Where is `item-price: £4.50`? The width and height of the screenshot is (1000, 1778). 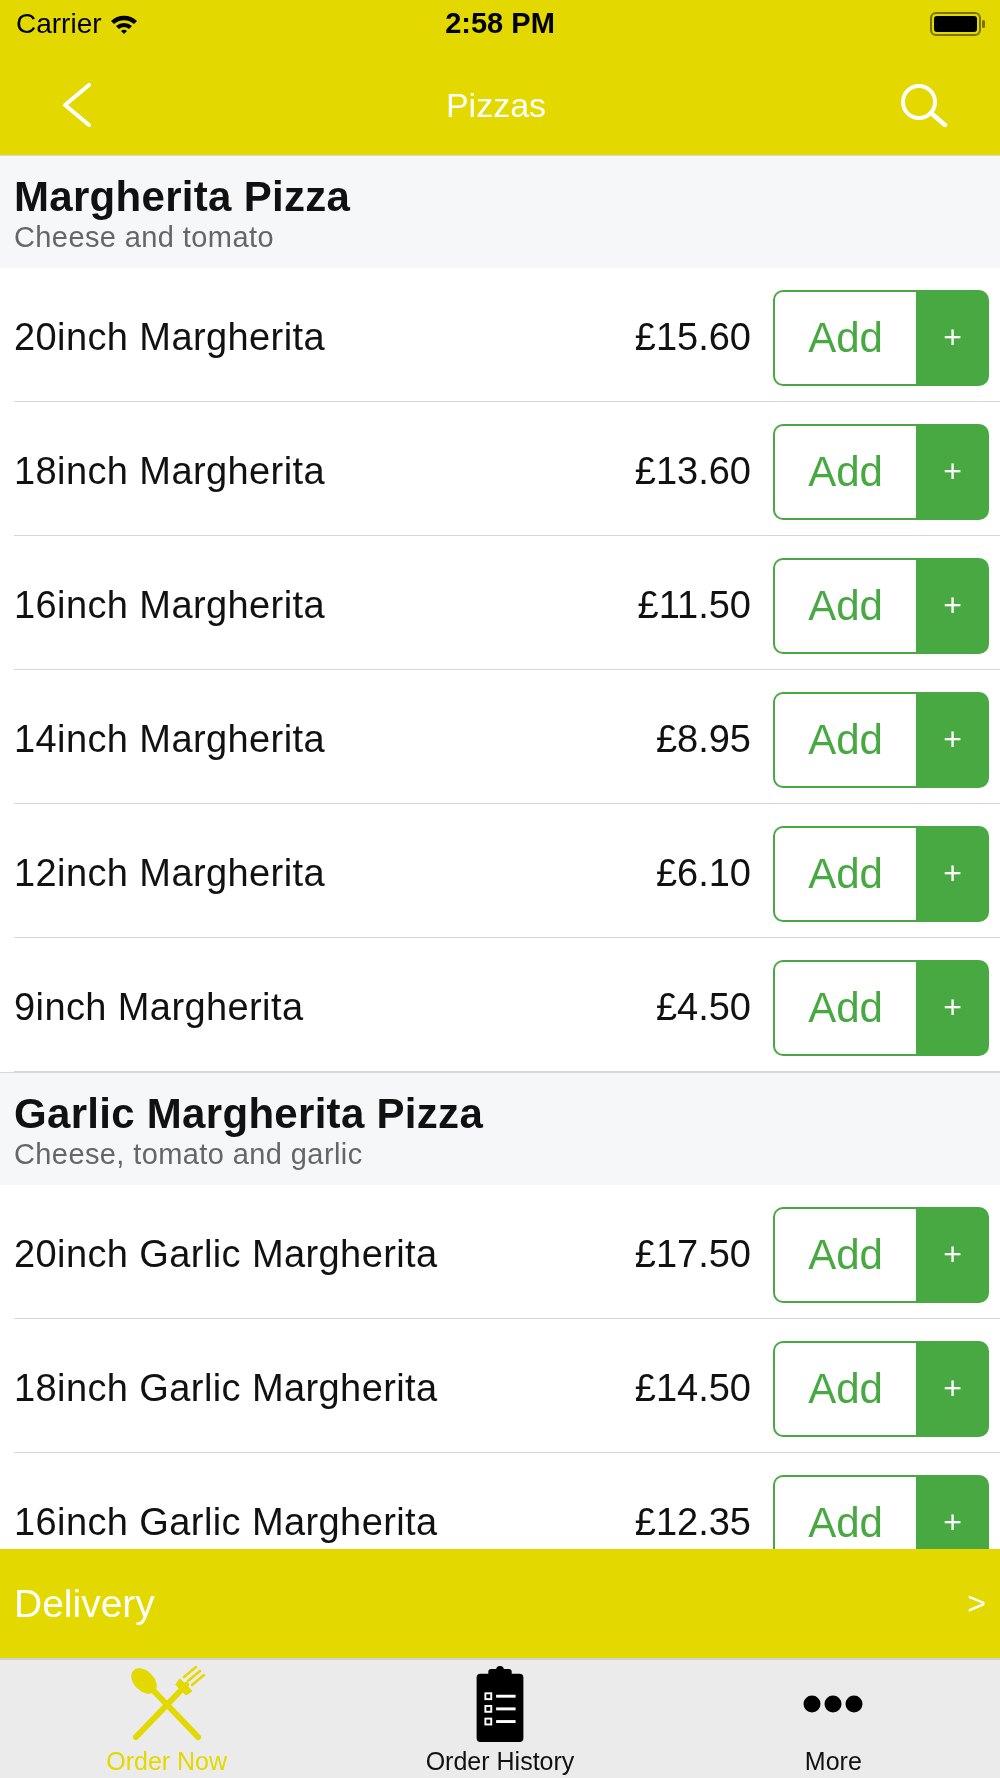 item-price: £4.50 is located at coordinates (703, 1007).